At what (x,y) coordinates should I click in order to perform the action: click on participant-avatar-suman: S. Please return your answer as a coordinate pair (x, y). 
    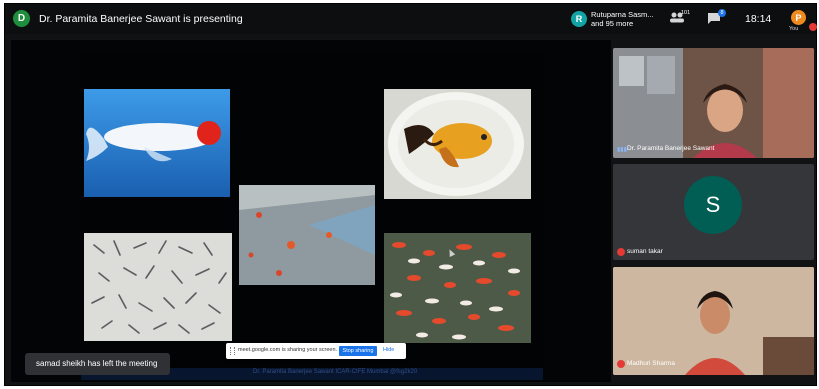
    Looking at the image, I should click on (713, 205).